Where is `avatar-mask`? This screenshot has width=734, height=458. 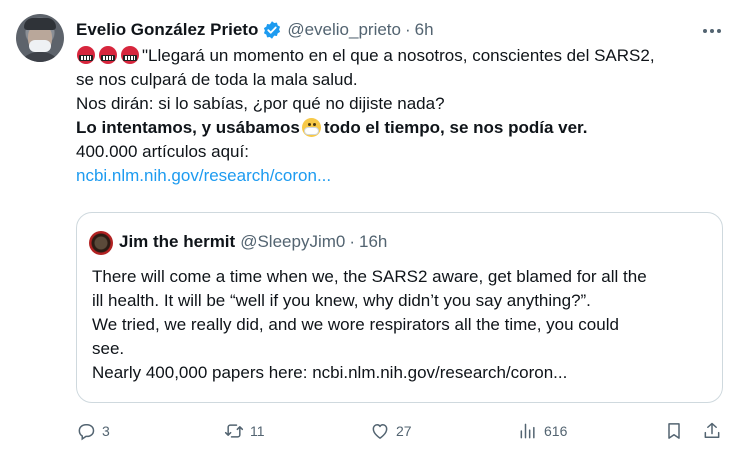 avatar-mask is located at coordinates (40, 46).